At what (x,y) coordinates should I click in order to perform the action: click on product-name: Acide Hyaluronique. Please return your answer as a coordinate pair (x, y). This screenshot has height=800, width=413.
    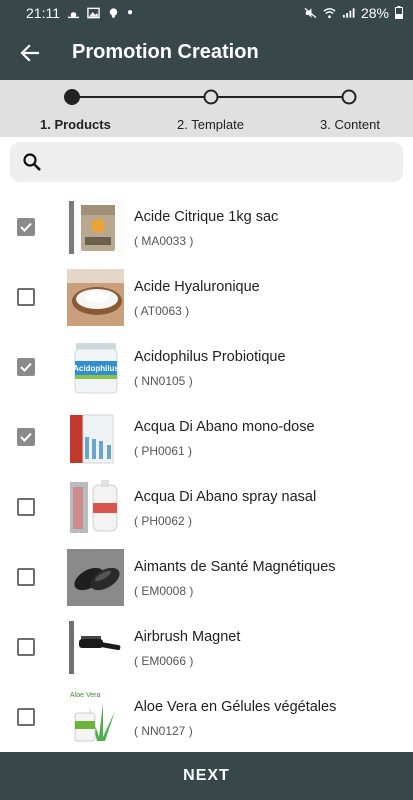
    Looking at the image, I should click on (197, 287).